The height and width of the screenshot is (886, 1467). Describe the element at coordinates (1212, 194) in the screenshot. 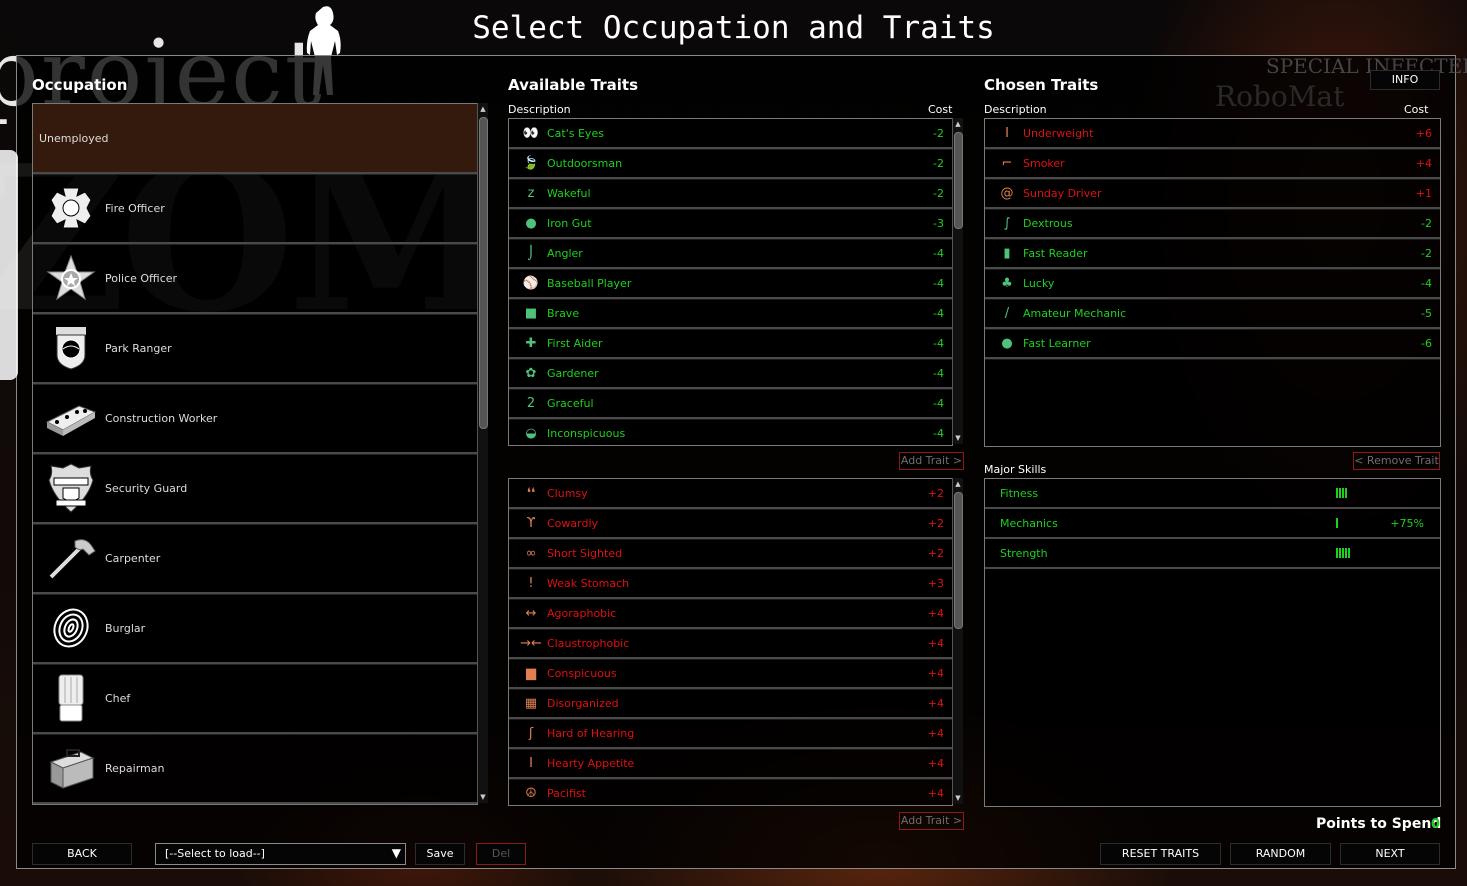

I see `trait-row: @ Sunday Driver +1` at that location.